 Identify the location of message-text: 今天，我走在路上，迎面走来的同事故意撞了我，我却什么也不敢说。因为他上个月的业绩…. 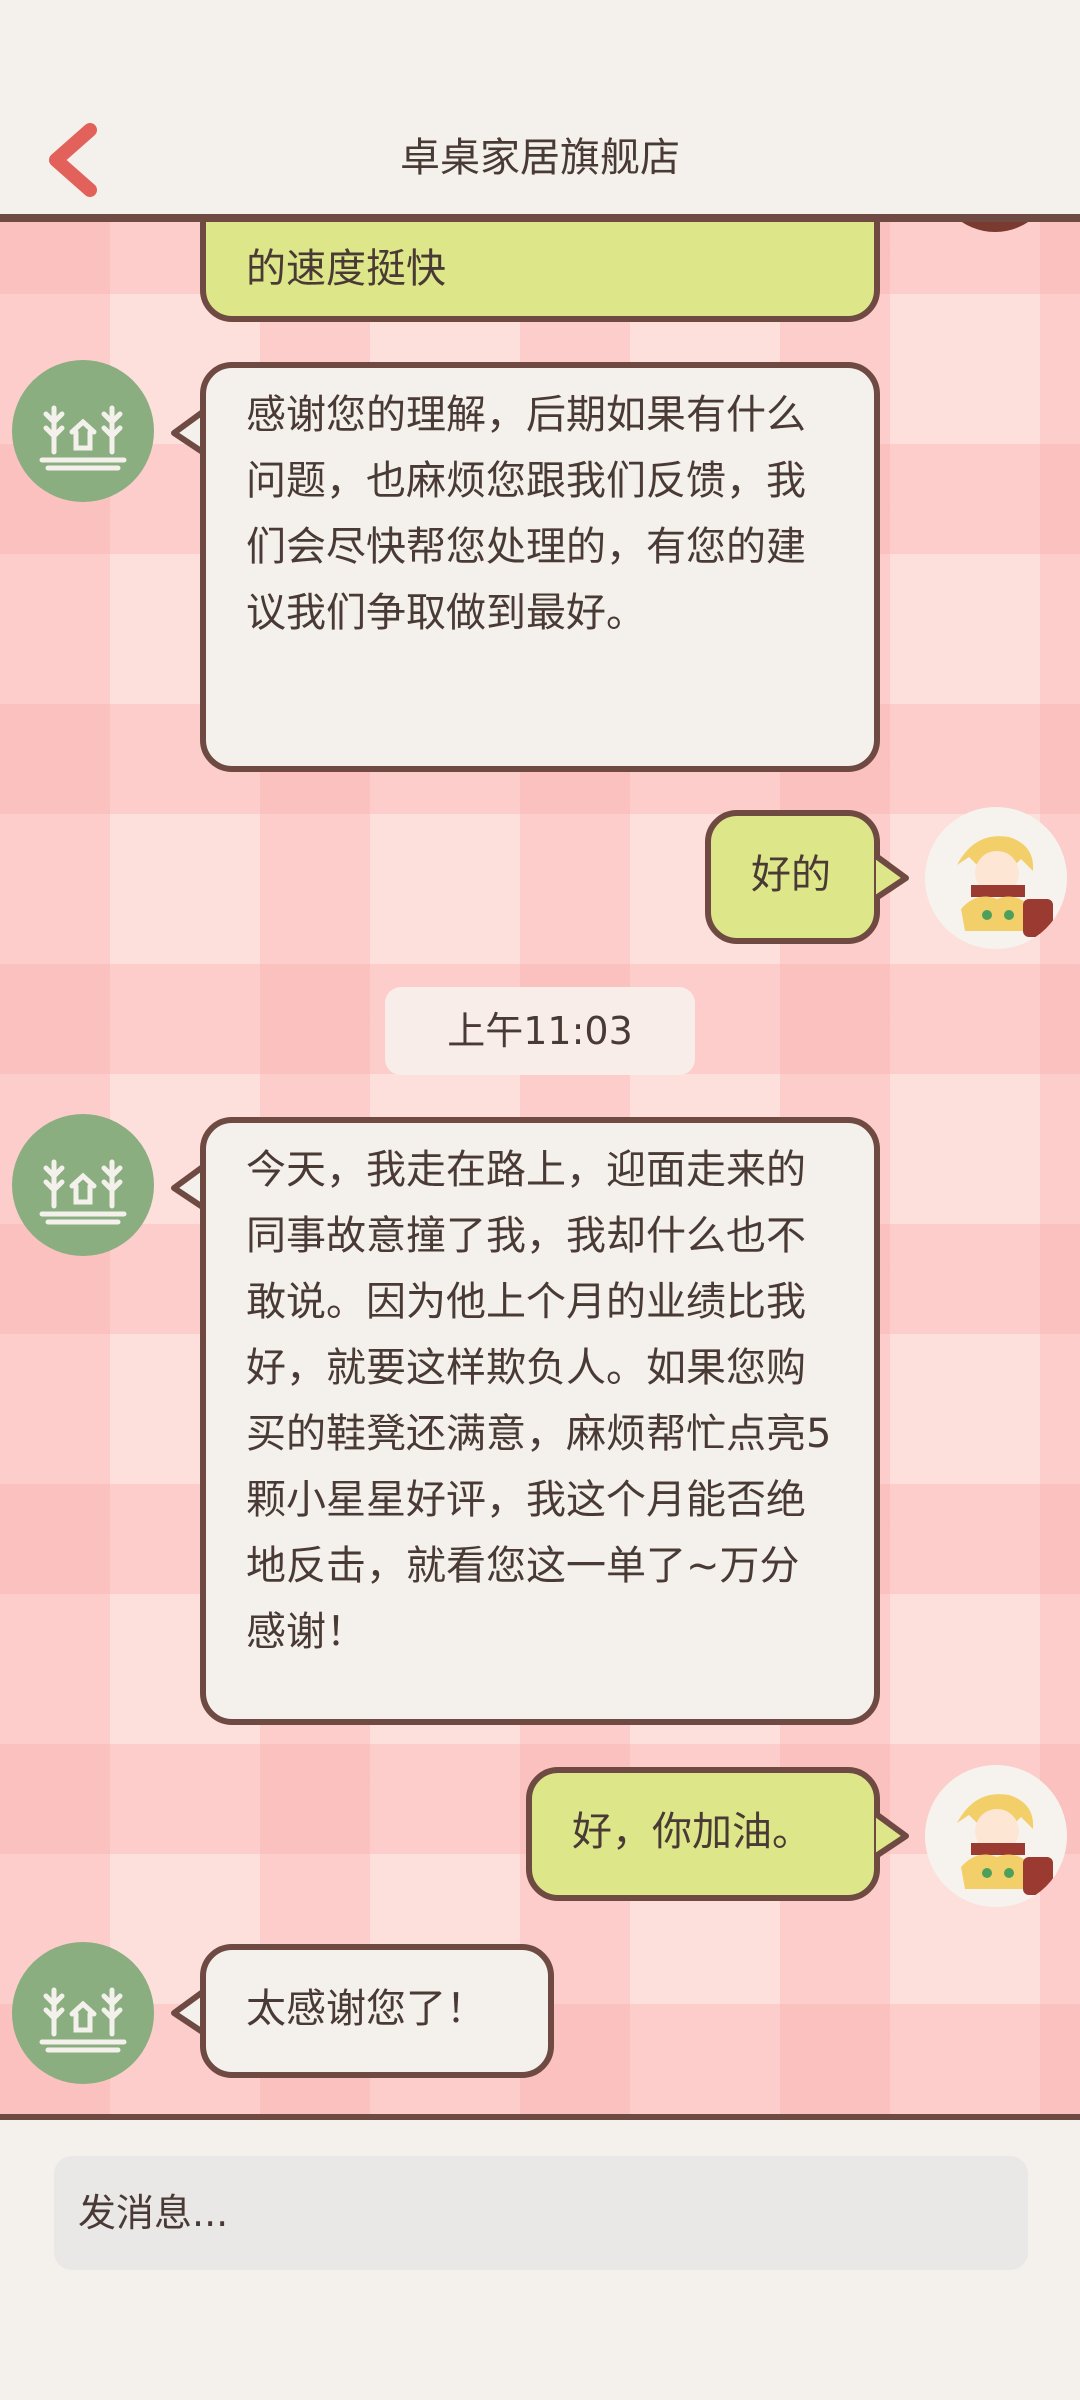
(539, 1401).